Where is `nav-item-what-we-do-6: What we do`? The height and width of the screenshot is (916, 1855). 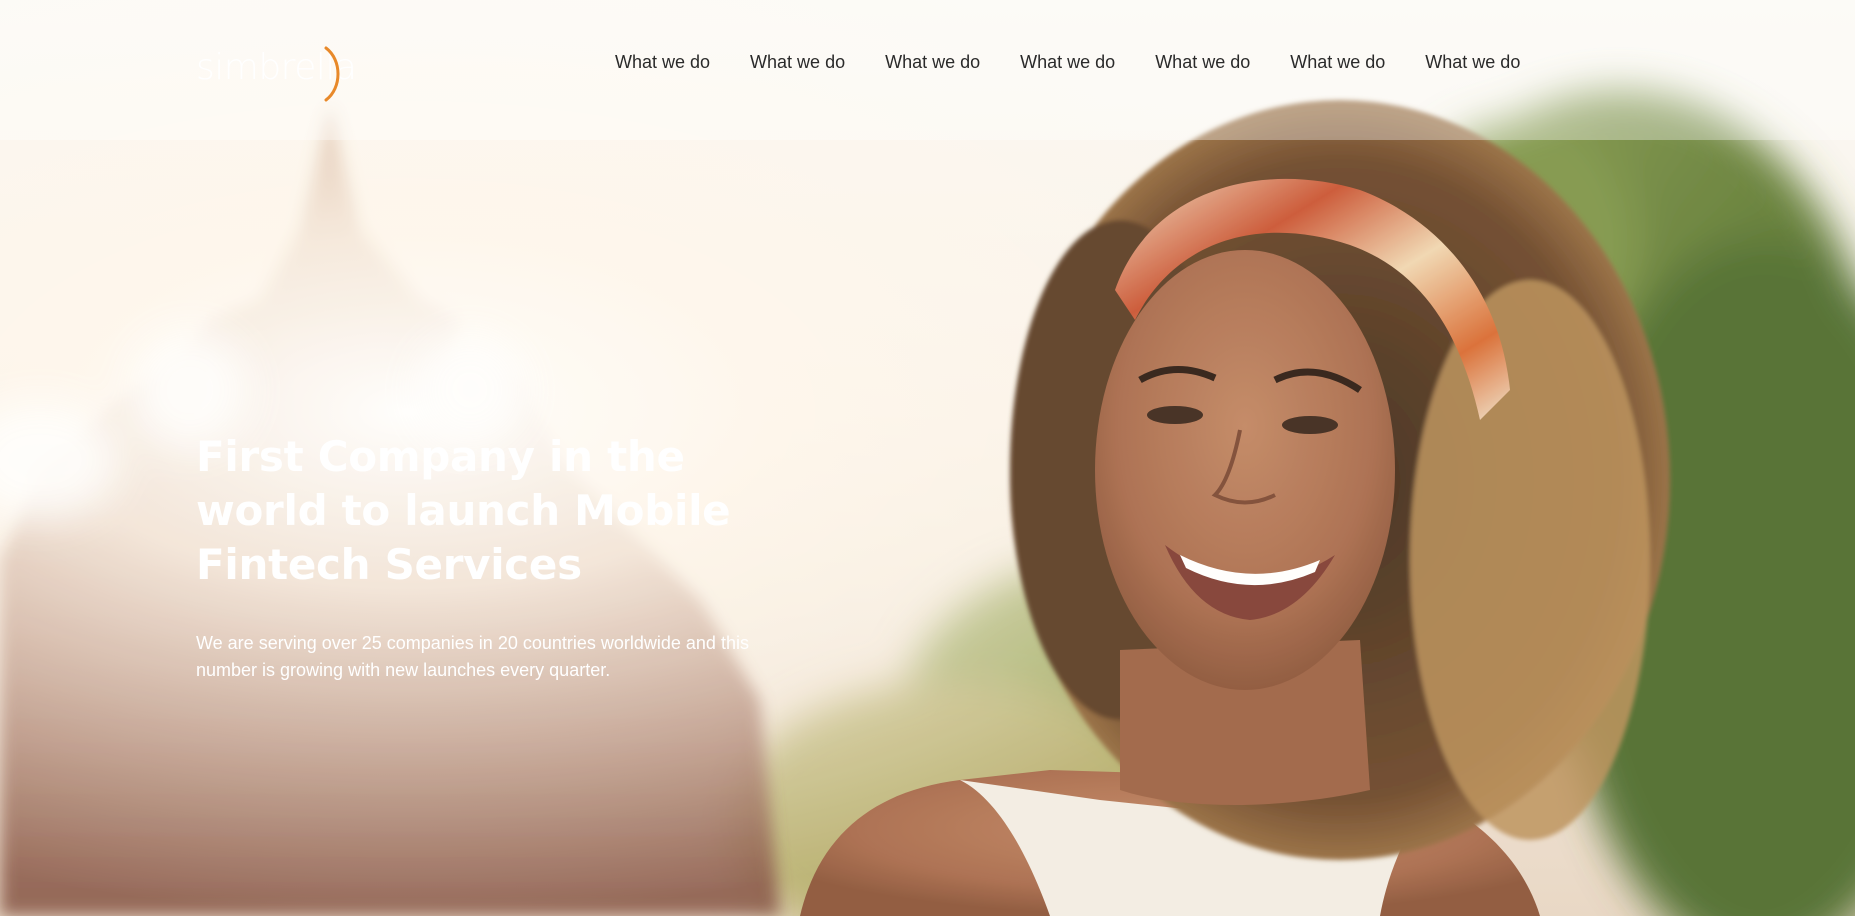 nav-item-what-we-do-6: What we do is located at coordinates (1337, 62).